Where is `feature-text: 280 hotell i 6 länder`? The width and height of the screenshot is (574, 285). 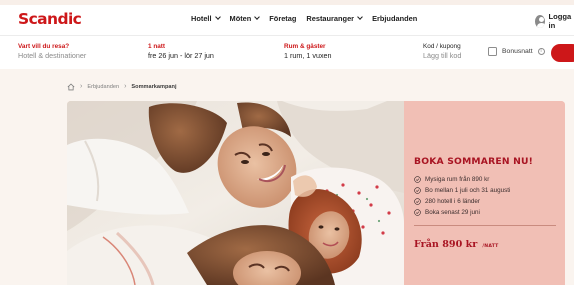 feature-text: 280 hotell i 6 länder is located at coordinates (452, 202).